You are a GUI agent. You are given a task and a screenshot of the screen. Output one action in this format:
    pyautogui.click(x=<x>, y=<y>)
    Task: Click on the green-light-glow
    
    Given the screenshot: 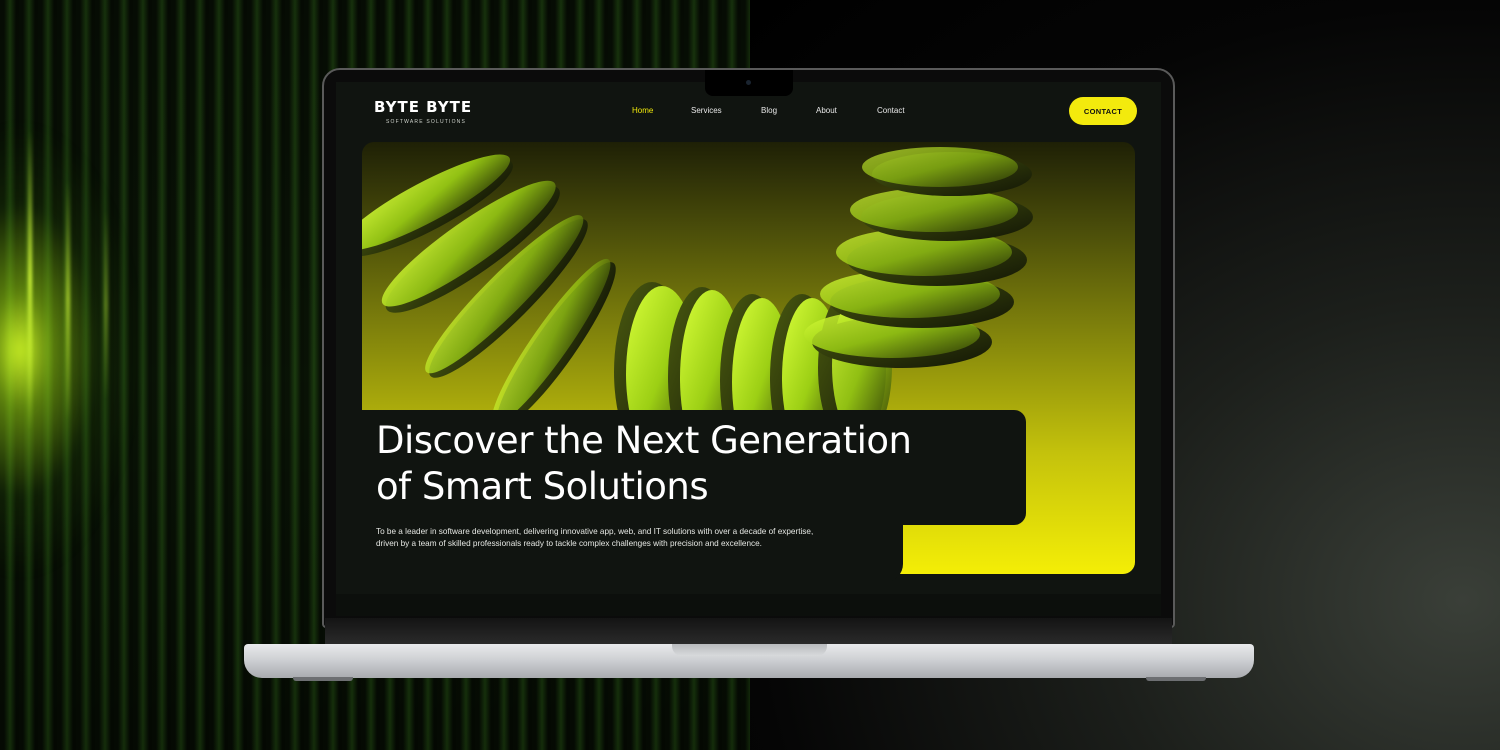 What is the action you would take?
    pyautogui.click(x=70, y=350)
    